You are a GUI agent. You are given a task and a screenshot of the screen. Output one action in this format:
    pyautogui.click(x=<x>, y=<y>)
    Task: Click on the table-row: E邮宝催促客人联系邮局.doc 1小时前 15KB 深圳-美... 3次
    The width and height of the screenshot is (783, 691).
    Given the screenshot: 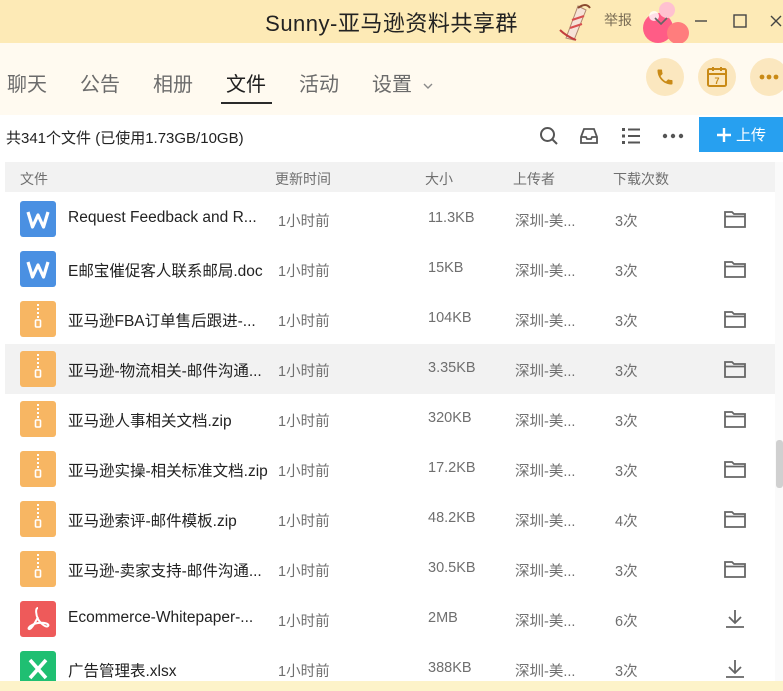 What is the action you would take?
    pyautogui.click(x=390, y=269)
    